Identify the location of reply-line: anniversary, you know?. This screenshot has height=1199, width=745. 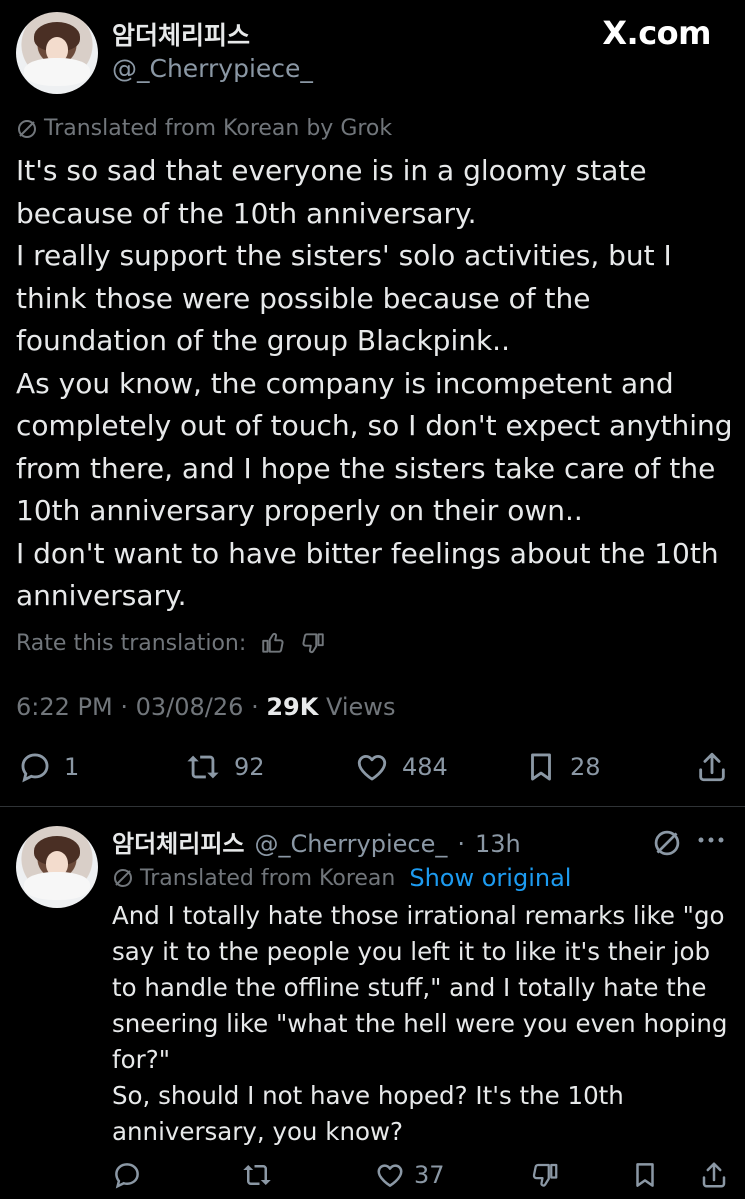
(257, 1131).